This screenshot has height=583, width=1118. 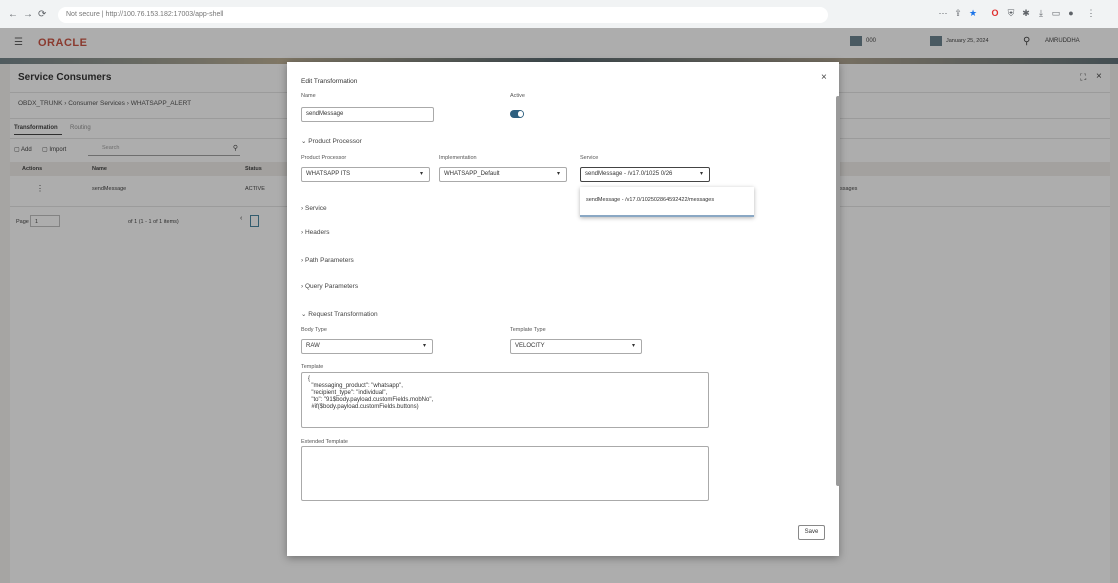 What do you see at coordinates (308, 96) in the screenshot?
I see `name-label: Name` at bounding box center [308, 96].